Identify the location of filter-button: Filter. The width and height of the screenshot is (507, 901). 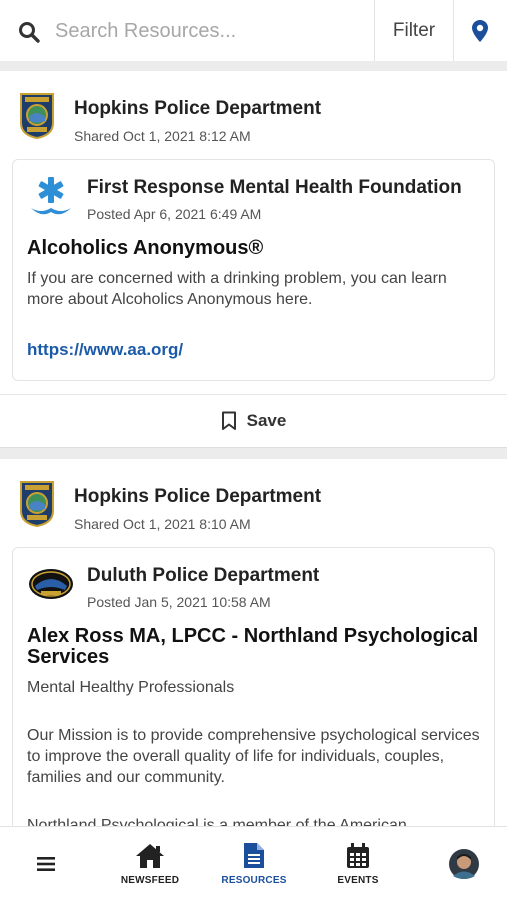
(414, 30).